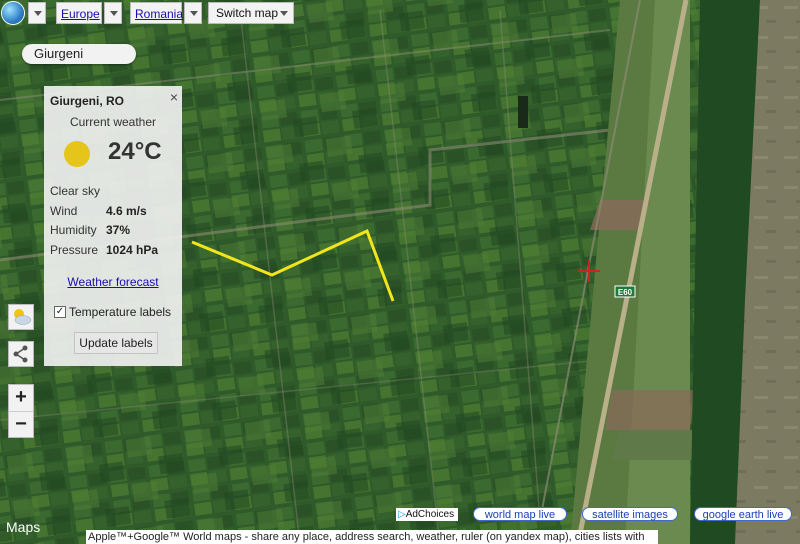 Image resolution: width=800 pixels, height=544 pixels. I want to click on zoom-in-button: +, so click(21, 398).